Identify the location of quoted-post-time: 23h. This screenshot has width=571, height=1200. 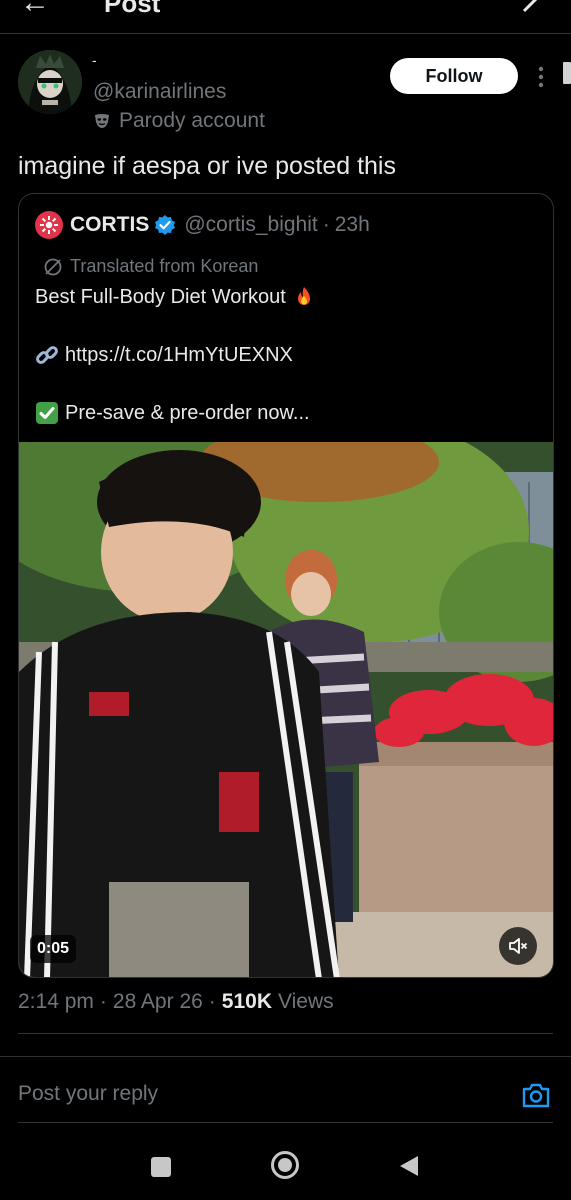
(352, 224).